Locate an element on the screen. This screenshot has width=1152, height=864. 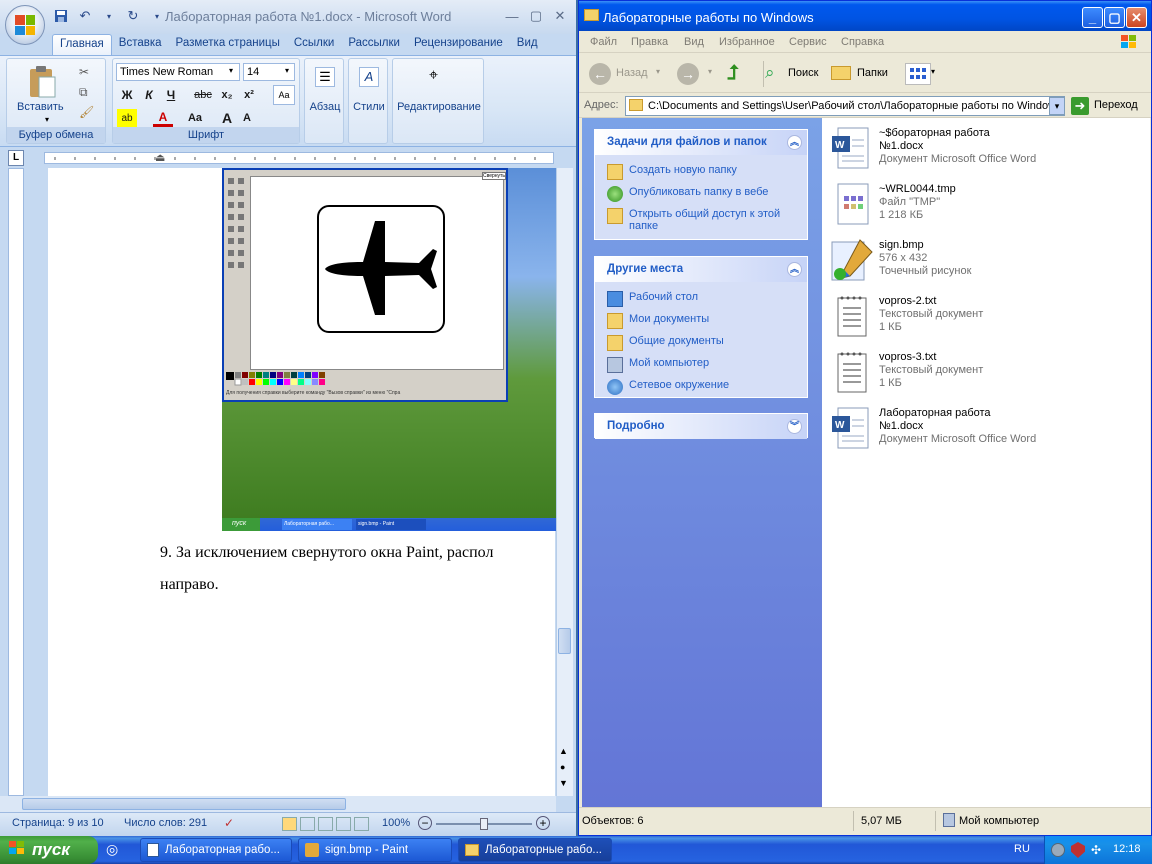
file-item: vopros-2.txt Текстовый документ 1 КБ is located at coordinates (990, 318).